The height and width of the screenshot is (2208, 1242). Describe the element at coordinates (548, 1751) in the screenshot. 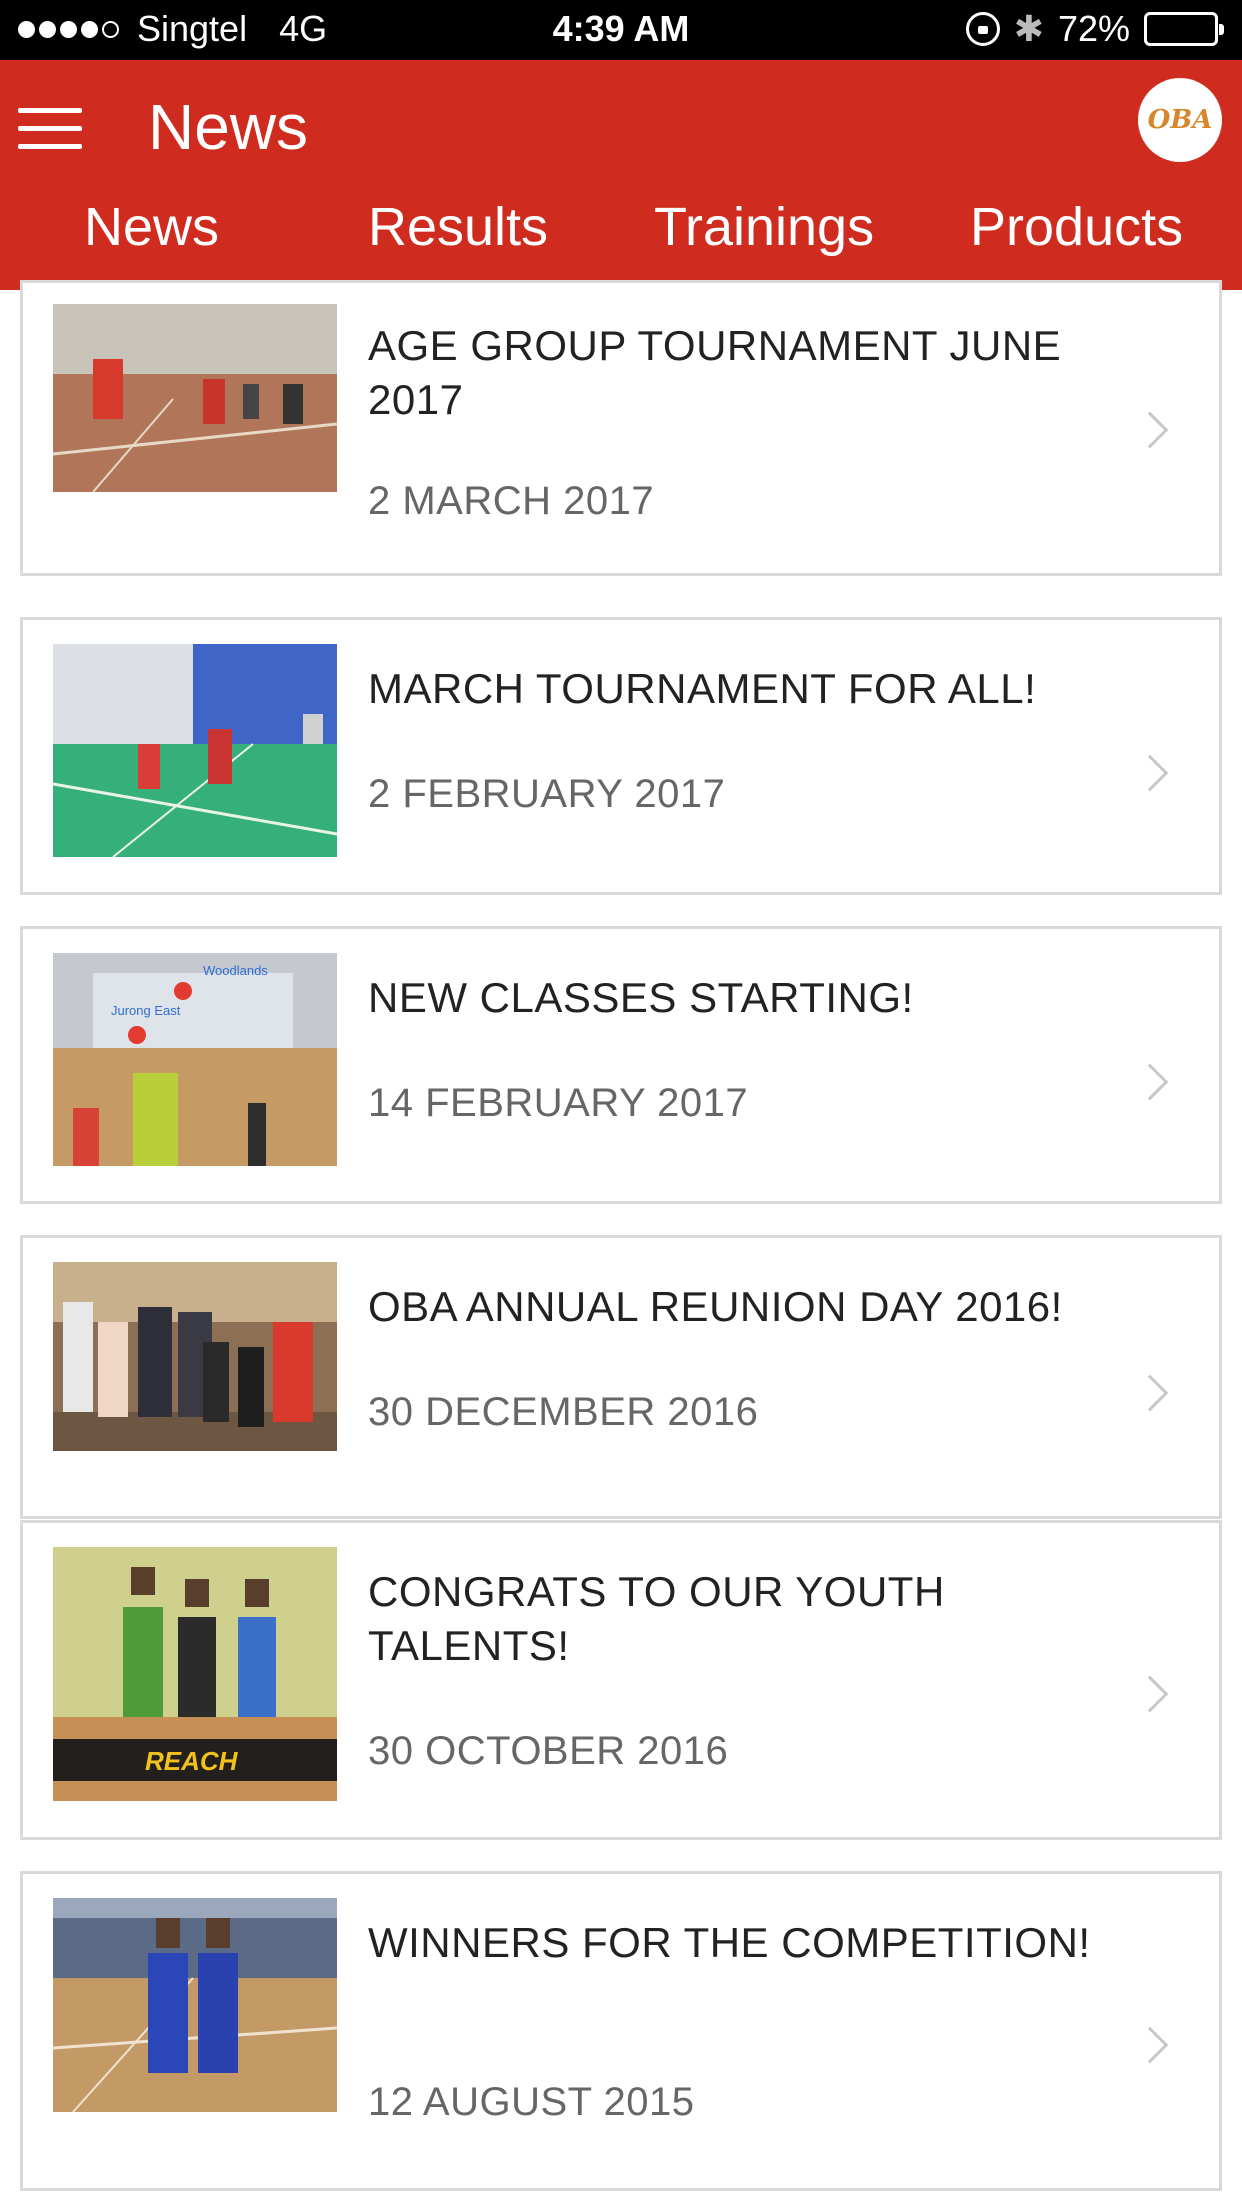

I see `news-date: 30 OCTOBER 2016` at that location.